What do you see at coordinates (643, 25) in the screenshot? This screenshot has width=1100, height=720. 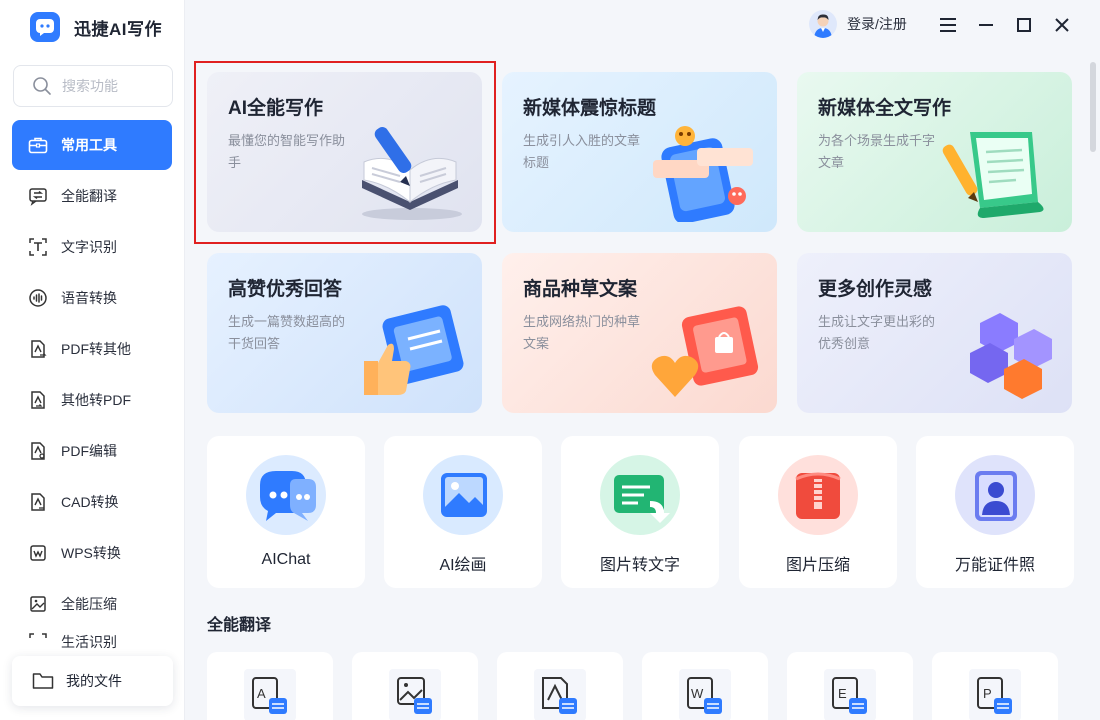 I see `title-bar: 登录/注册` at bounding box center [643, 25].